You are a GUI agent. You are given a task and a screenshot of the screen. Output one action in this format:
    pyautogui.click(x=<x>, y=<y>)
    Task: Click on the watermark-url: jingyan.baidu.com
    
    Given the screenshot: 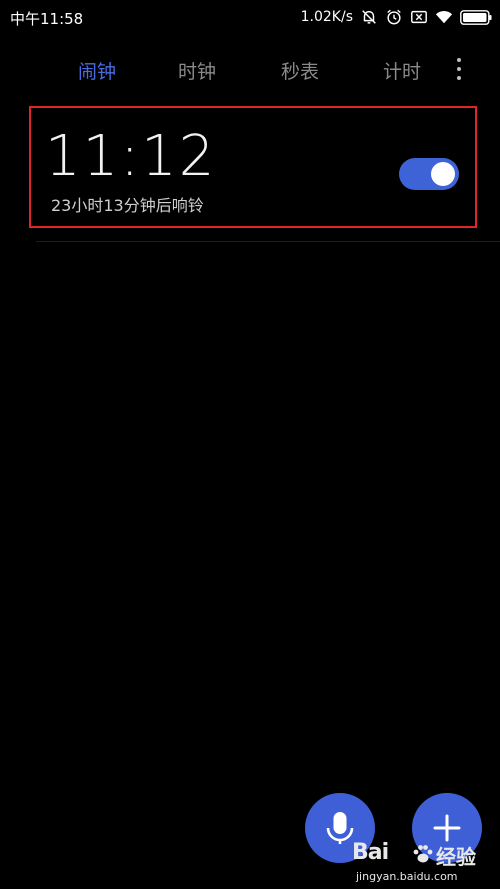 What is the action you would take?
    pyautogui.click(x=407, y=876)
    